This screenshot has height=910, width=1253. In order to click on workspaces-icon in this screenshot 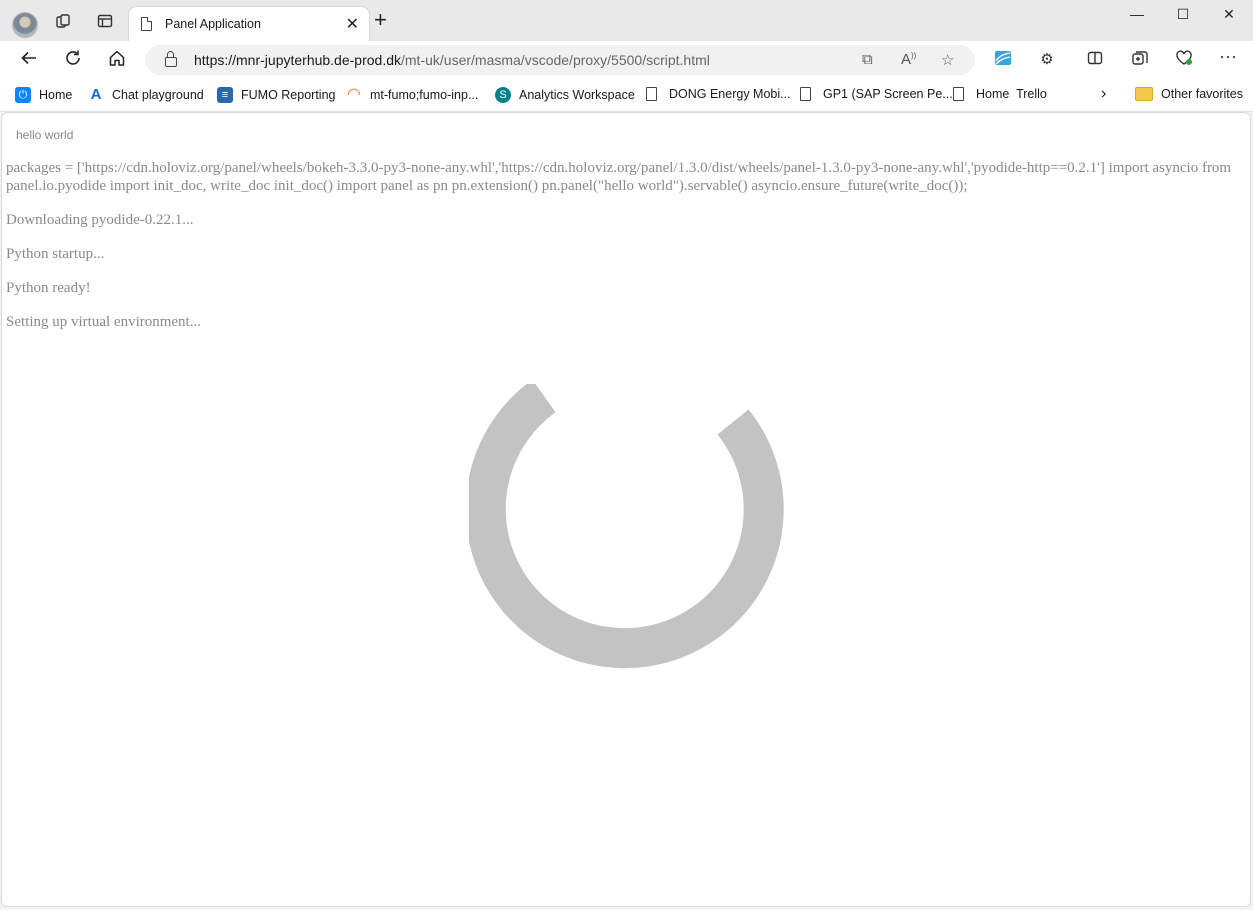, I will do `click(63, 21)`.